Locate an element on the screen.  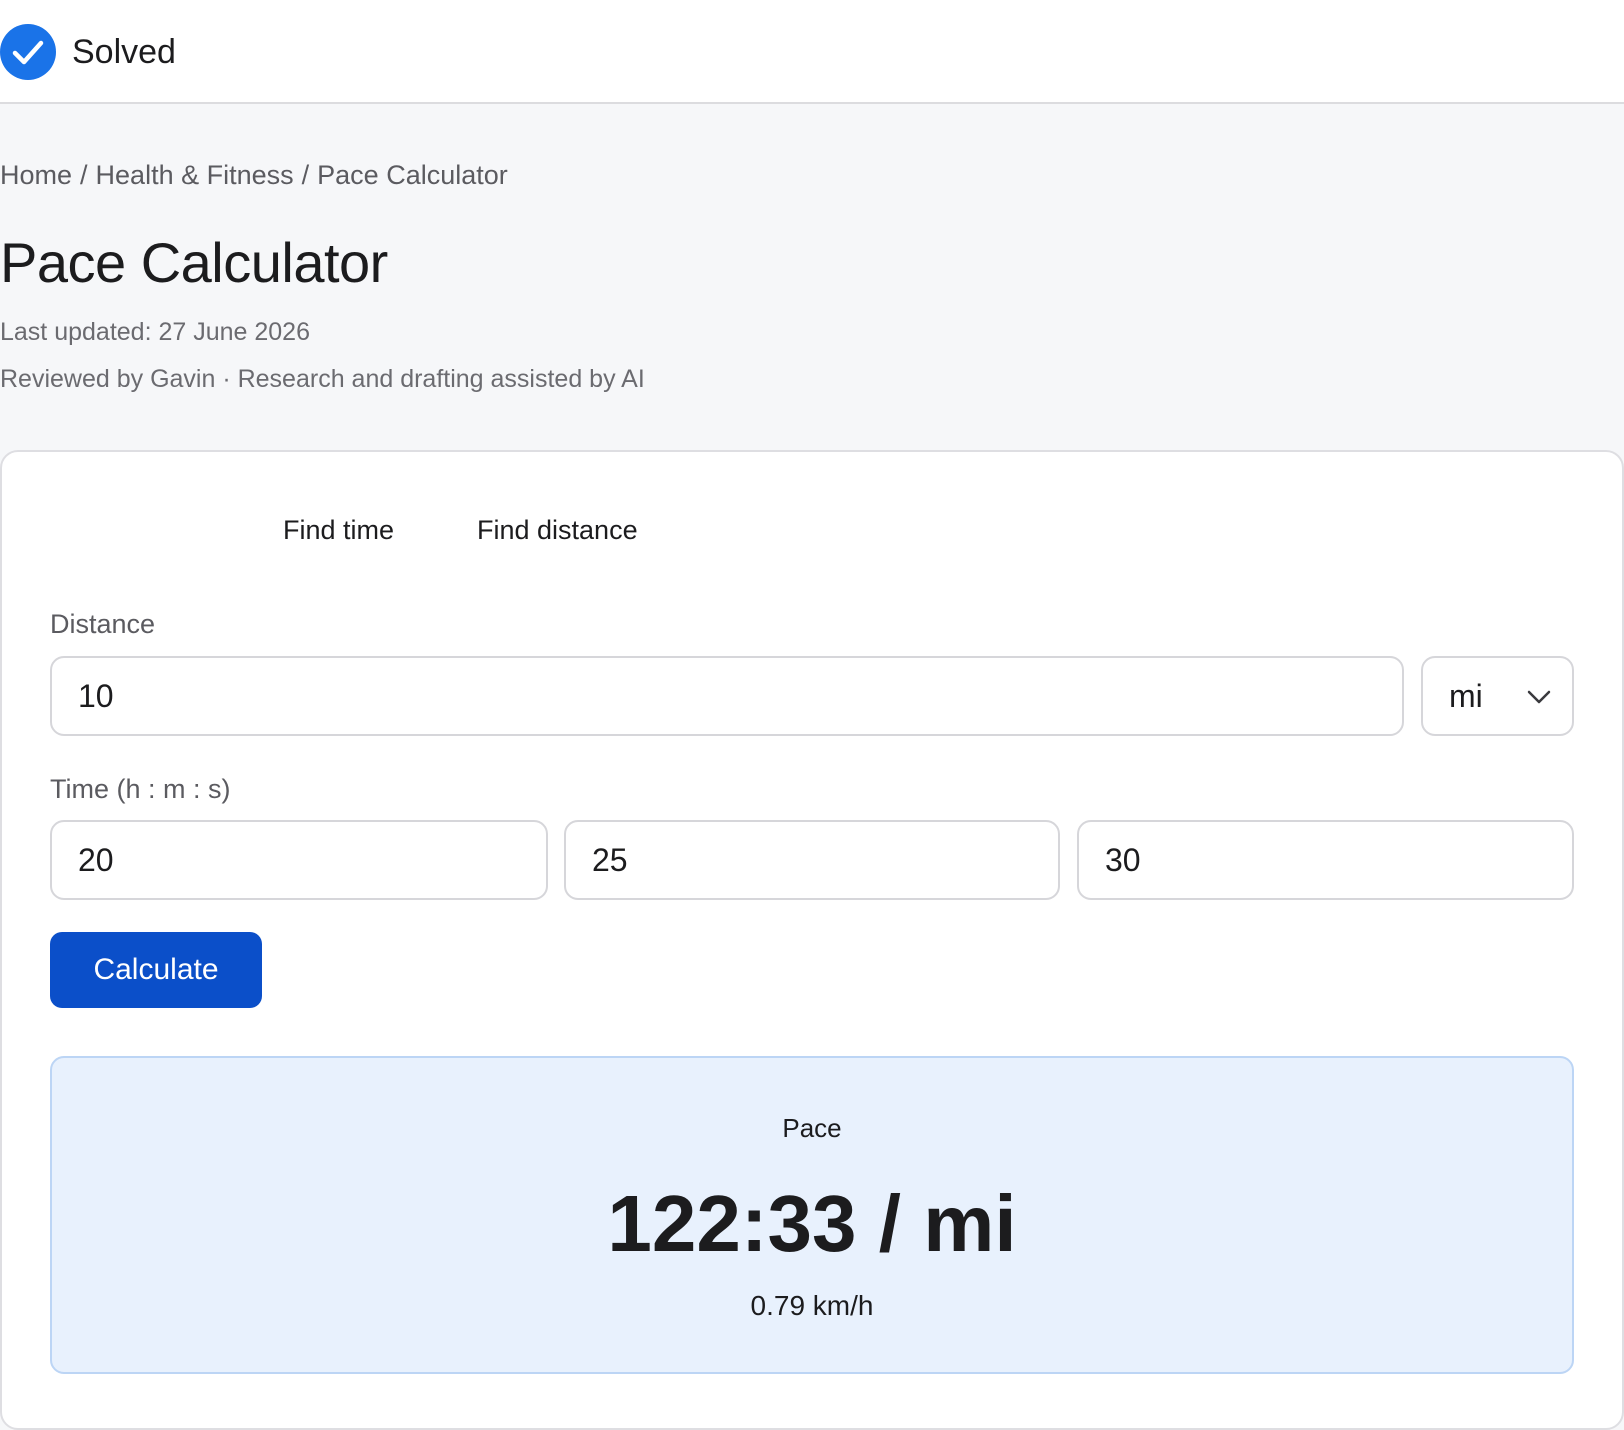
tab-find-distance: Find distance is located at coordinates (557, 530).